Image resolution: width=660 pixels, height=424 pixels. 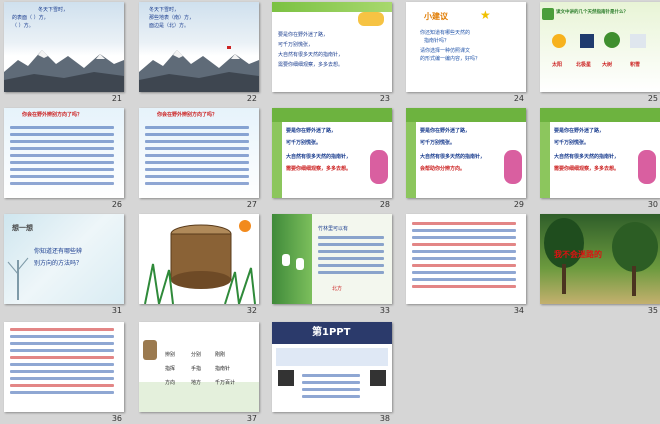 I want to click on word: 指挥, so click(x=170, y=369).